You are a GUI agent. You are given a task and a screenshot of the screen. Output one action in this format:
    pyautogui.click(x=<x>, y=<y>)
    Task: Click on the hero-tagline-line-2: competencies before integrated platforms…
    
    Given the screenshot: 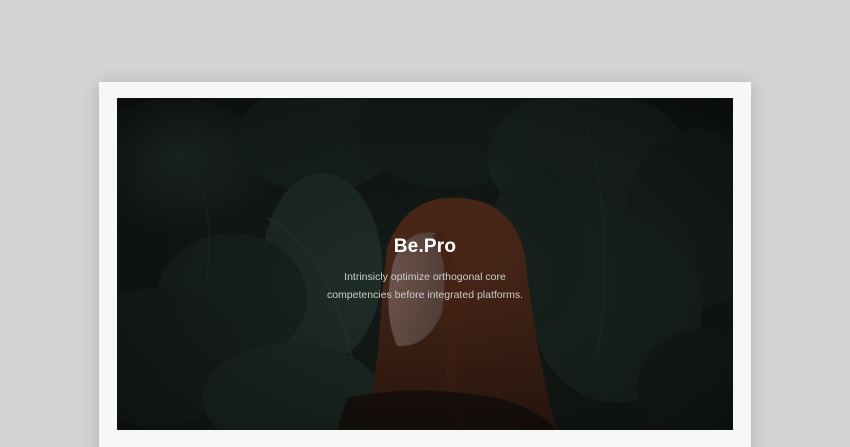 What is the action you would take?
    pyautogui.click(x=425, y=295)
    